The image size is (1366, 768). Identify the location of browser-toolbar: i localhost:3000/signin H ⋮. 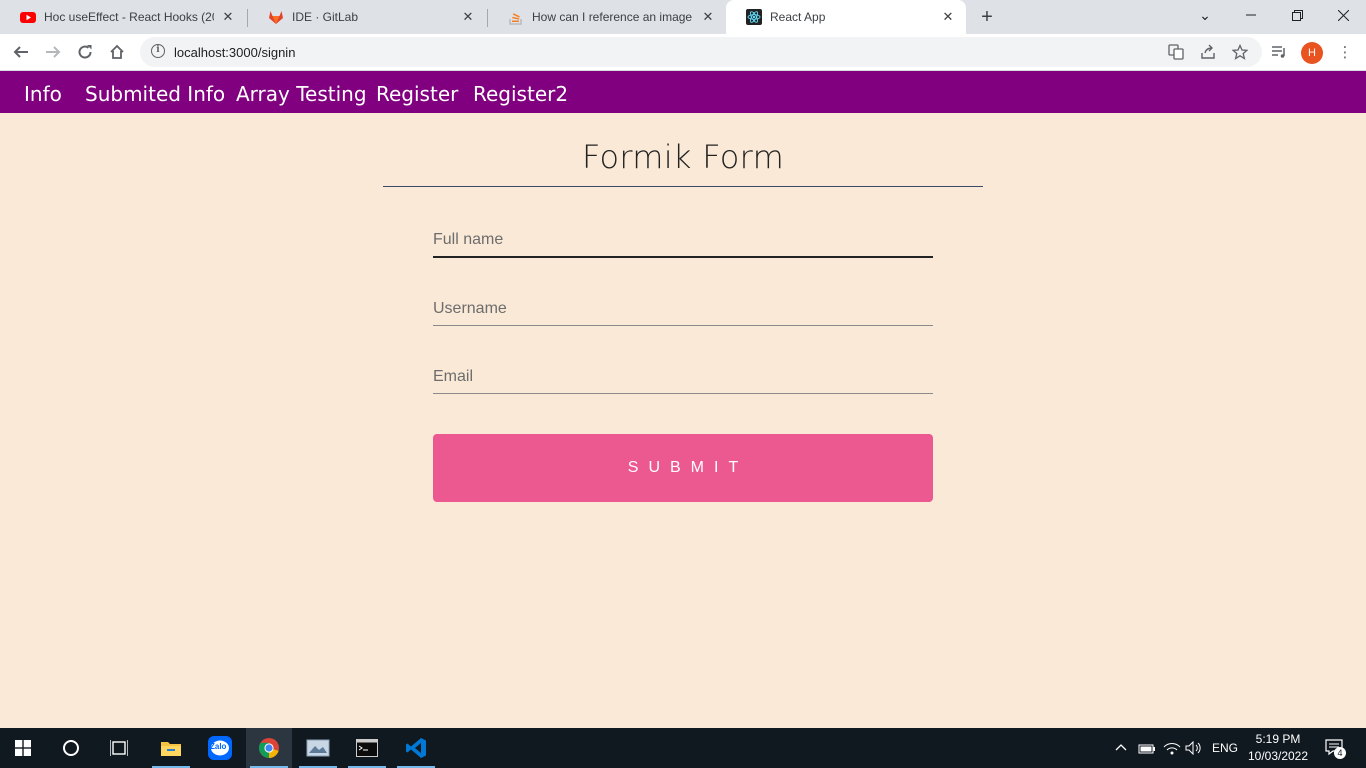
(683, 52).